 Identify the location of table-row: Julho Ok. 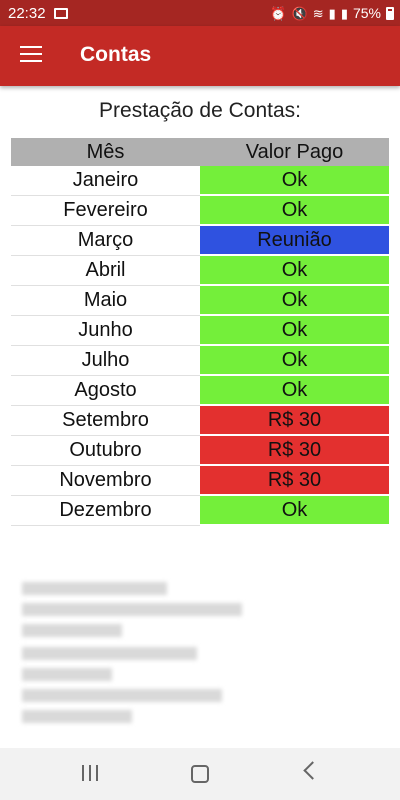
(200, 360).